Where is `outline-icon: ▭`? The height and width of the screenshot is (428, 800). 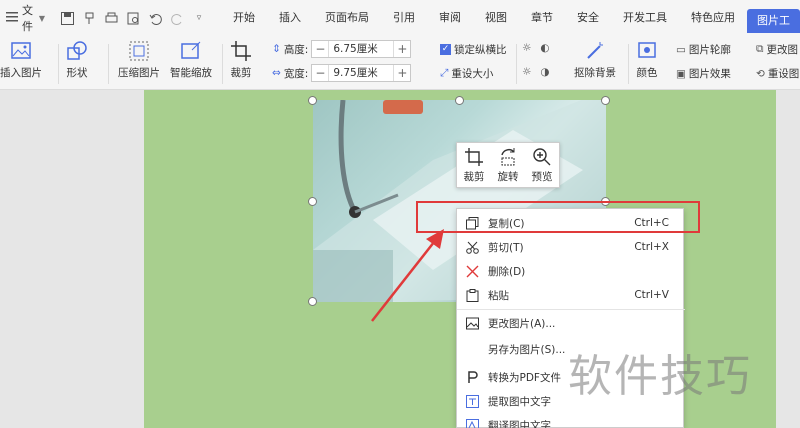 outline-icon: ▭ is located at coordinates (681, 49).